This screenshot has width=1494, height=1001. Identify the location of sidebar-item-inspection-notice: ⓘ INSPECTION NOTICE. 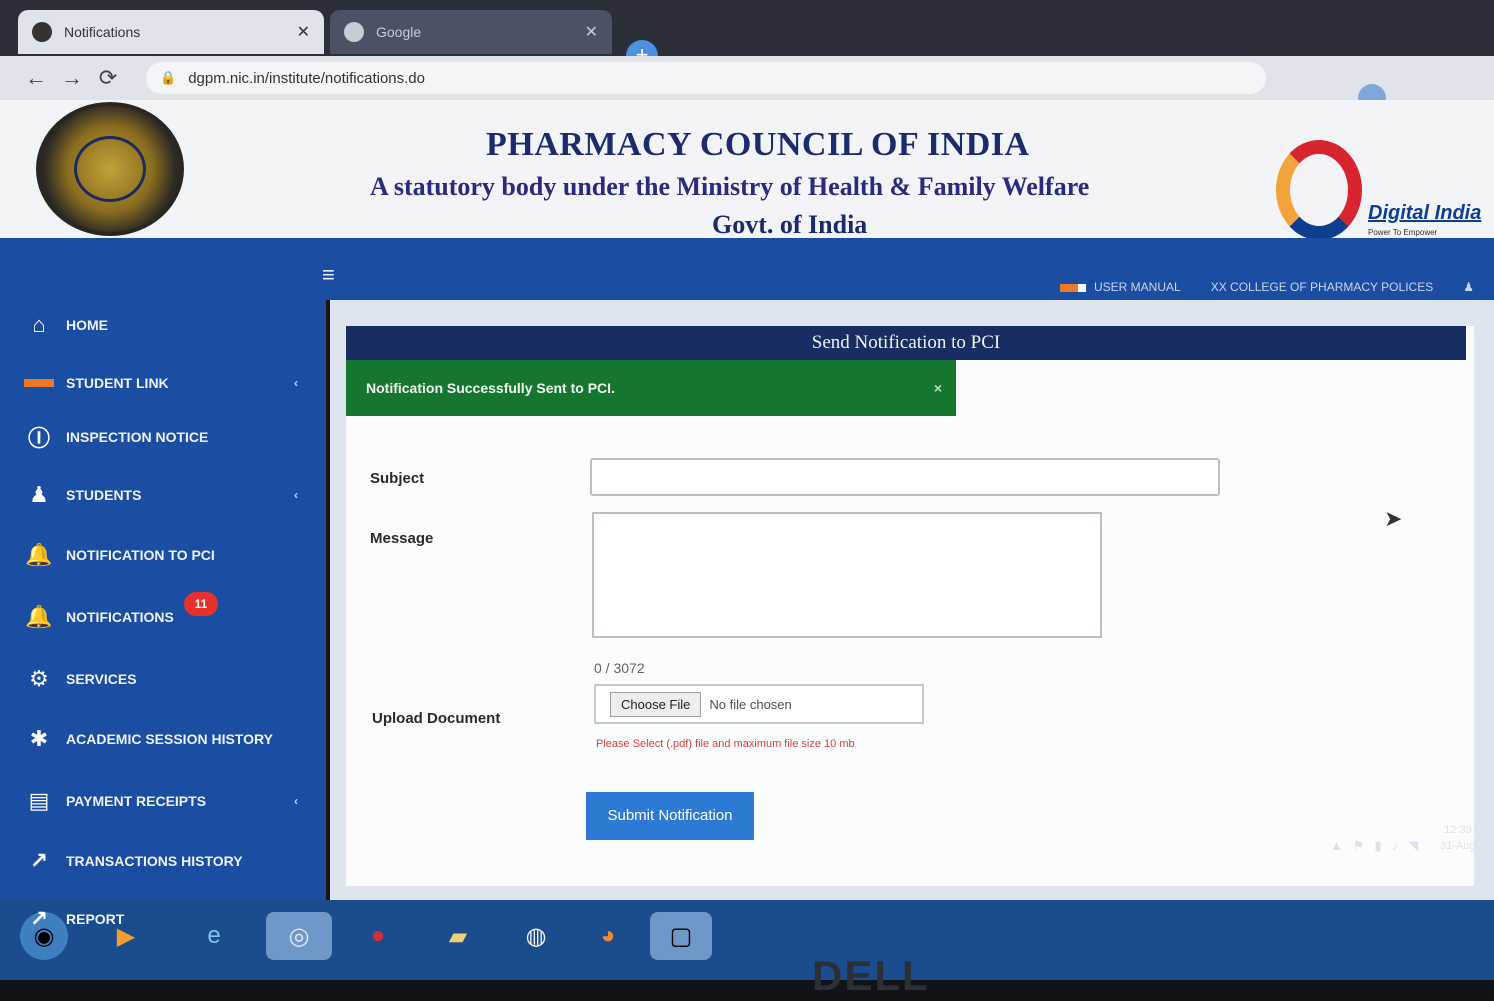
(115, 437).